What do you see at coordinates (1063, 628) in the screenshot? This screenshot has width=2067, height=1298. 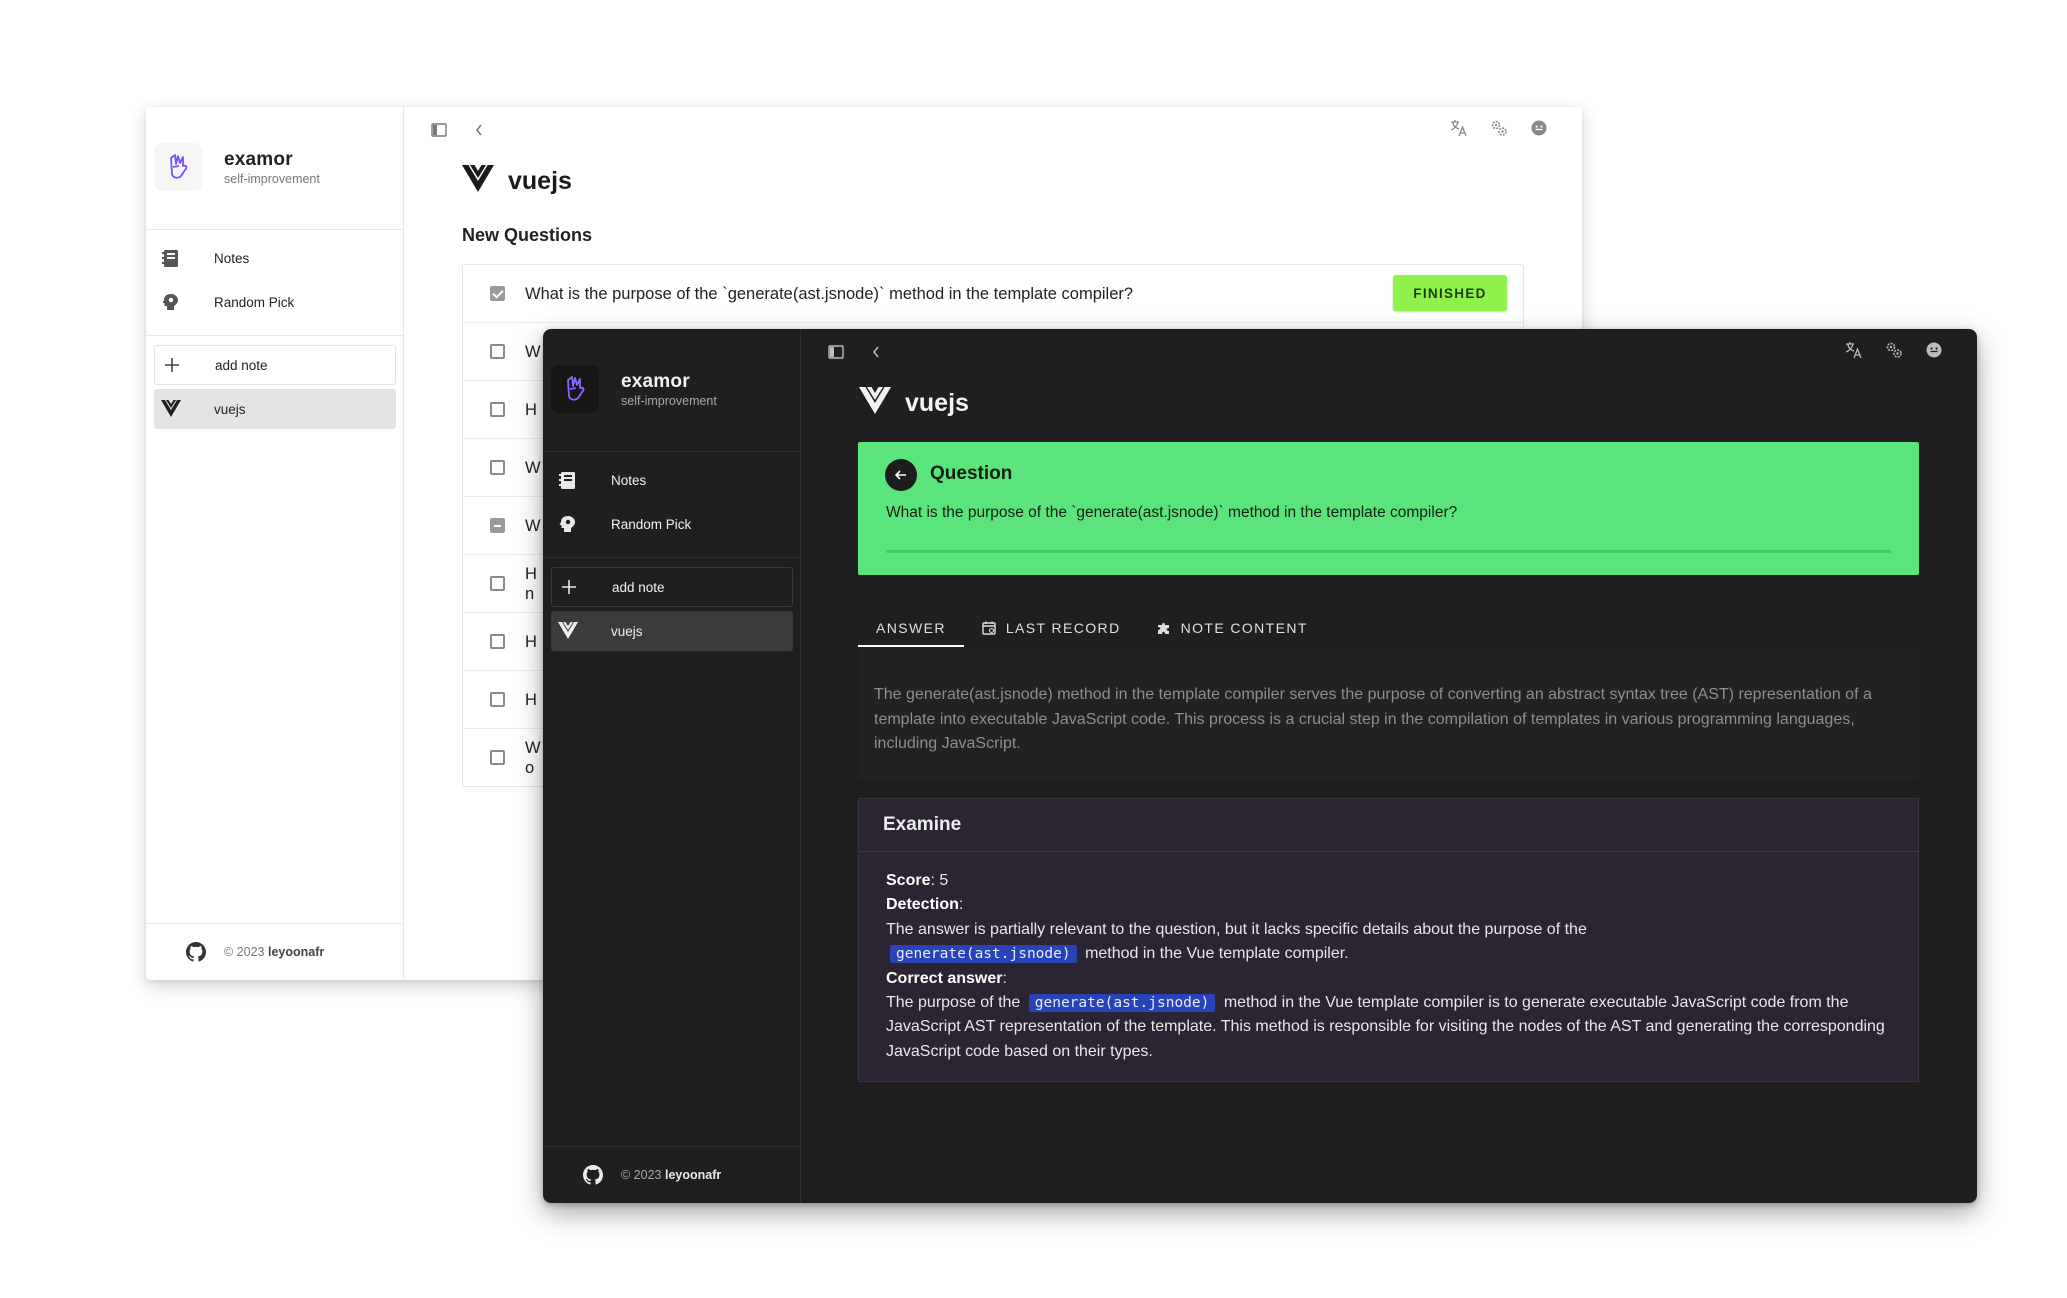 I see `tab-label: LAST RECORD` at bounding box center [1063, 628].